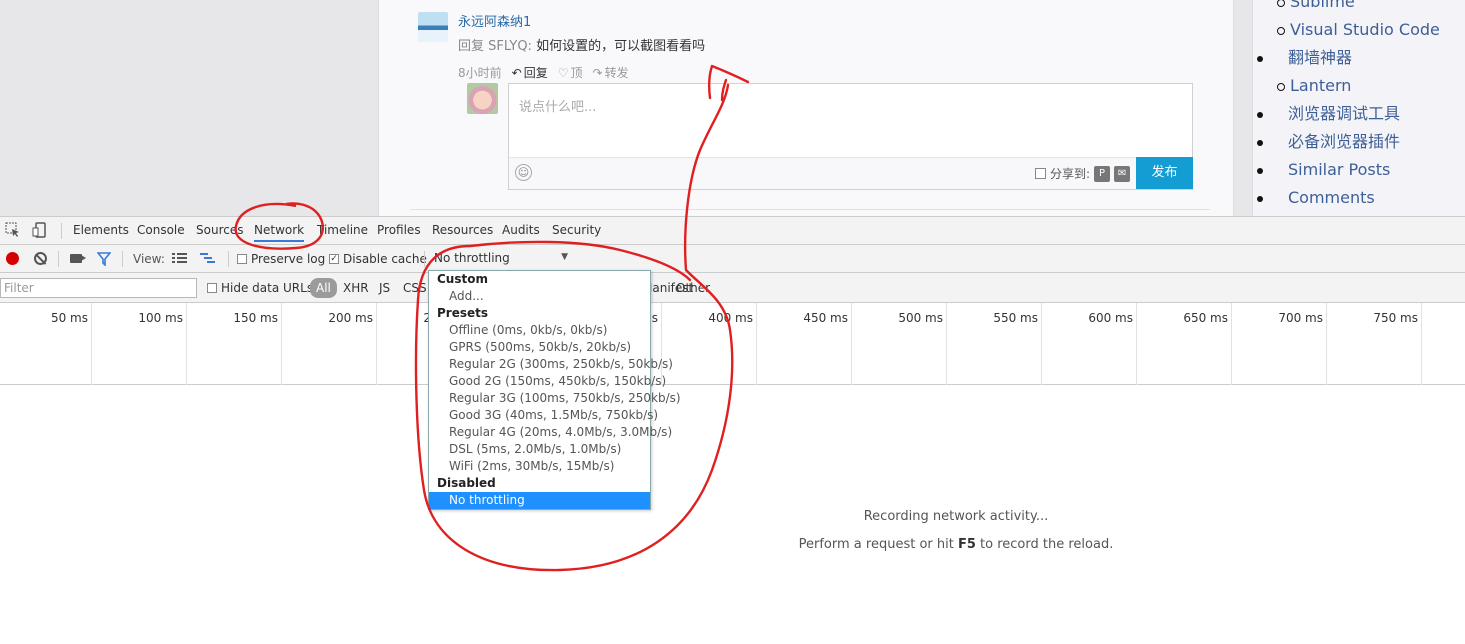 The image size is (1465, 644). I want to click on toc-item: Similar Posts, so click(1348, 170).